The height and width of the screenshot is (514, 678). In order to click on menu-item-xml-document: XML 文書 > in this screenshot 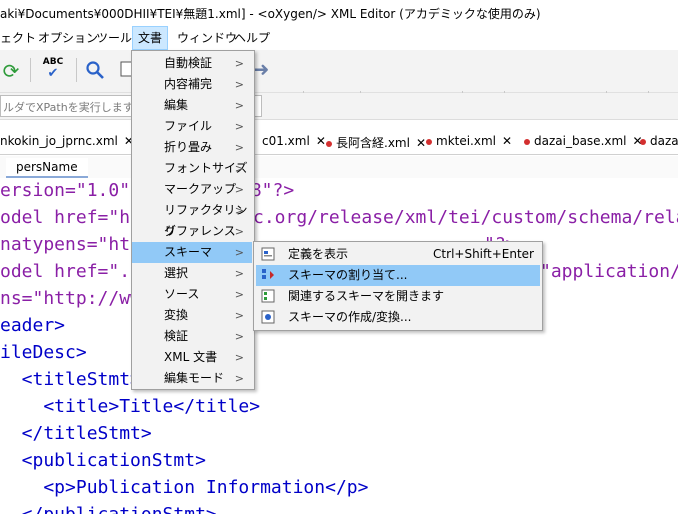, I will do `click(192, 357)`.